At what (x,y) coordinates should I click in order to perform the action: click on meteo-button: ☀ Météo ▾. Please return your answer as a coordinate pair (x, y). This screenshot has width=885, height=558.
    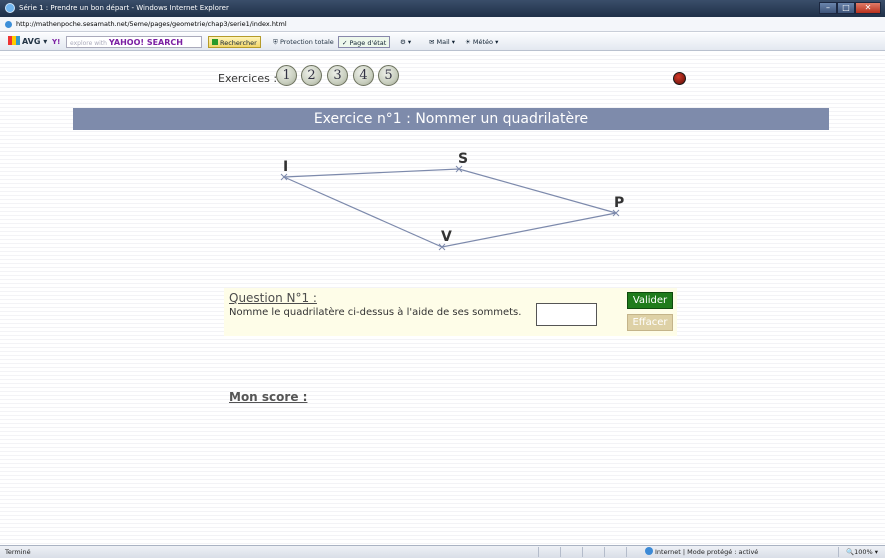
    Looking at the image, I should click on (481, 42).